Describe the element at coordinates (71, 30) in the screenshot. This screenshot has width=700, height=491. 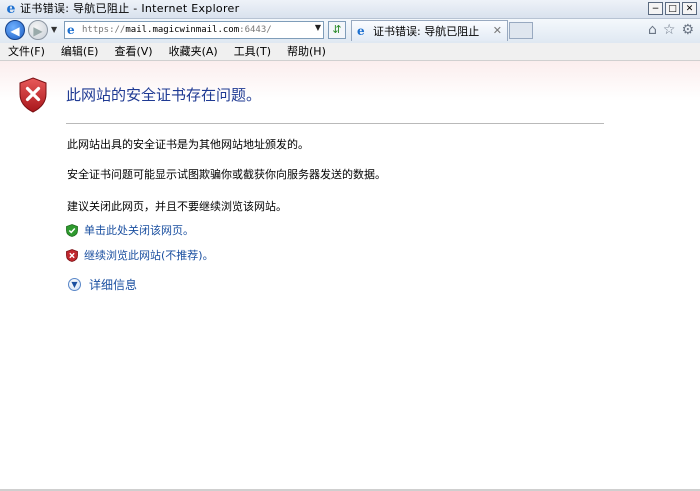
I see `page-icon: e` at that location.